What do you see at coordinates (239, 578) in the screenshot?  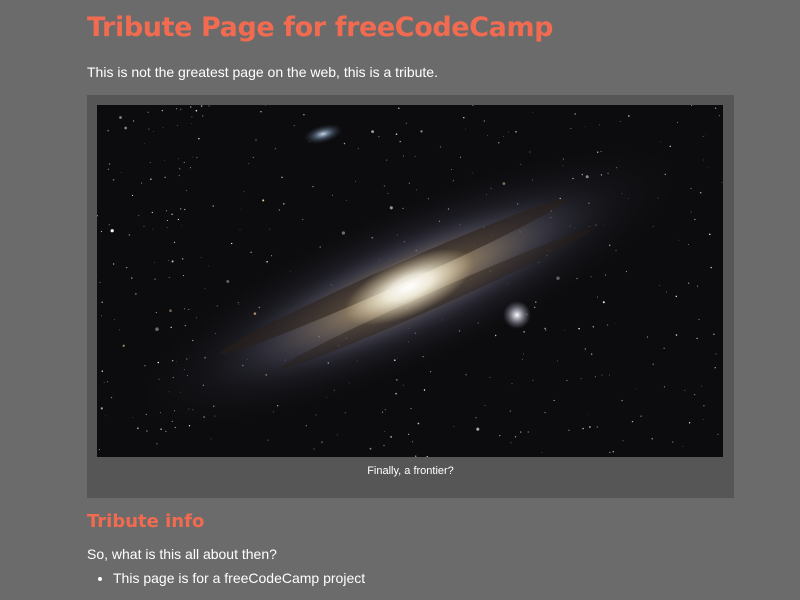 I see `list-item: This page is for a freeCodeCamp project` at bounding box center [239, 578].